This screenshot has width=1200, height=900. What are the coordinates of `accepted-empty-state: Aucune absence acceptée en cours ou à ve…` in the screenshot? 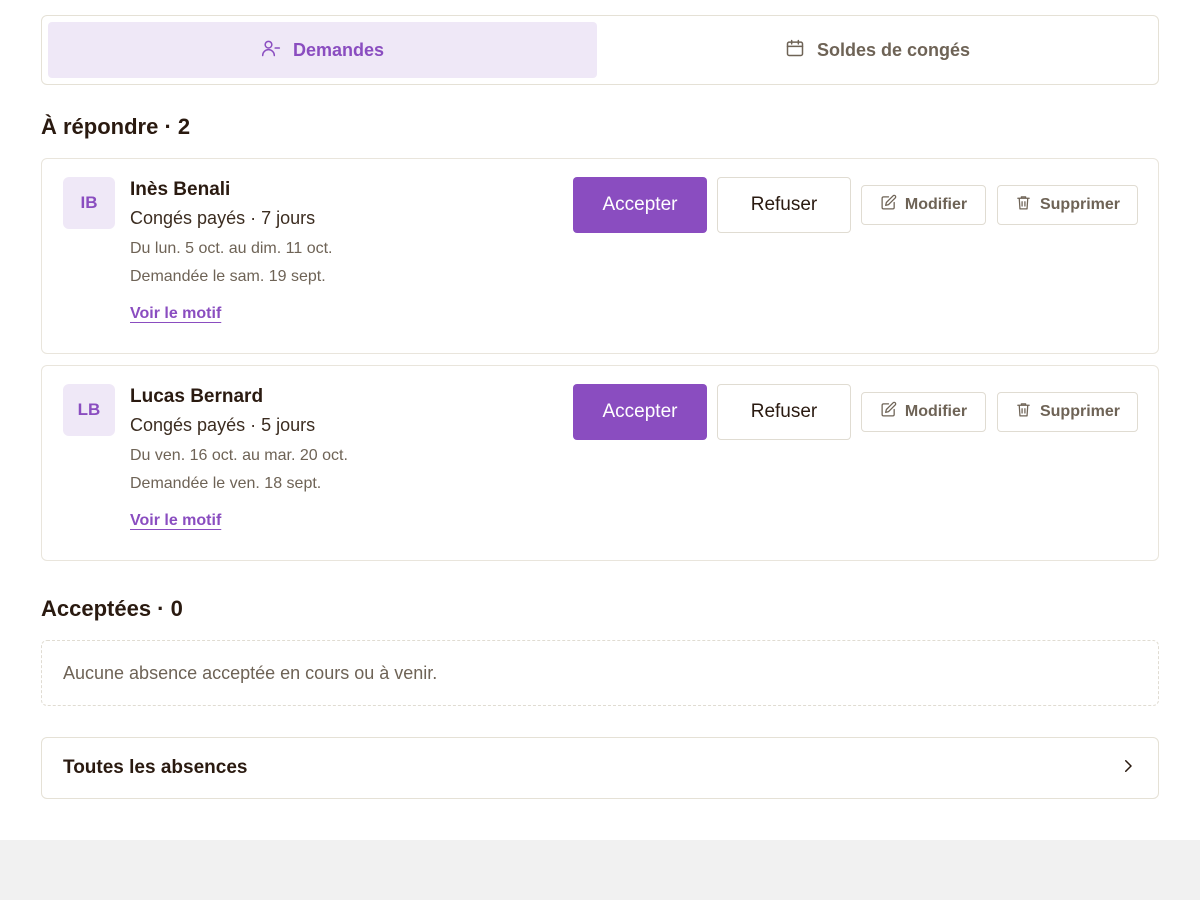 It's located at (600, 673).